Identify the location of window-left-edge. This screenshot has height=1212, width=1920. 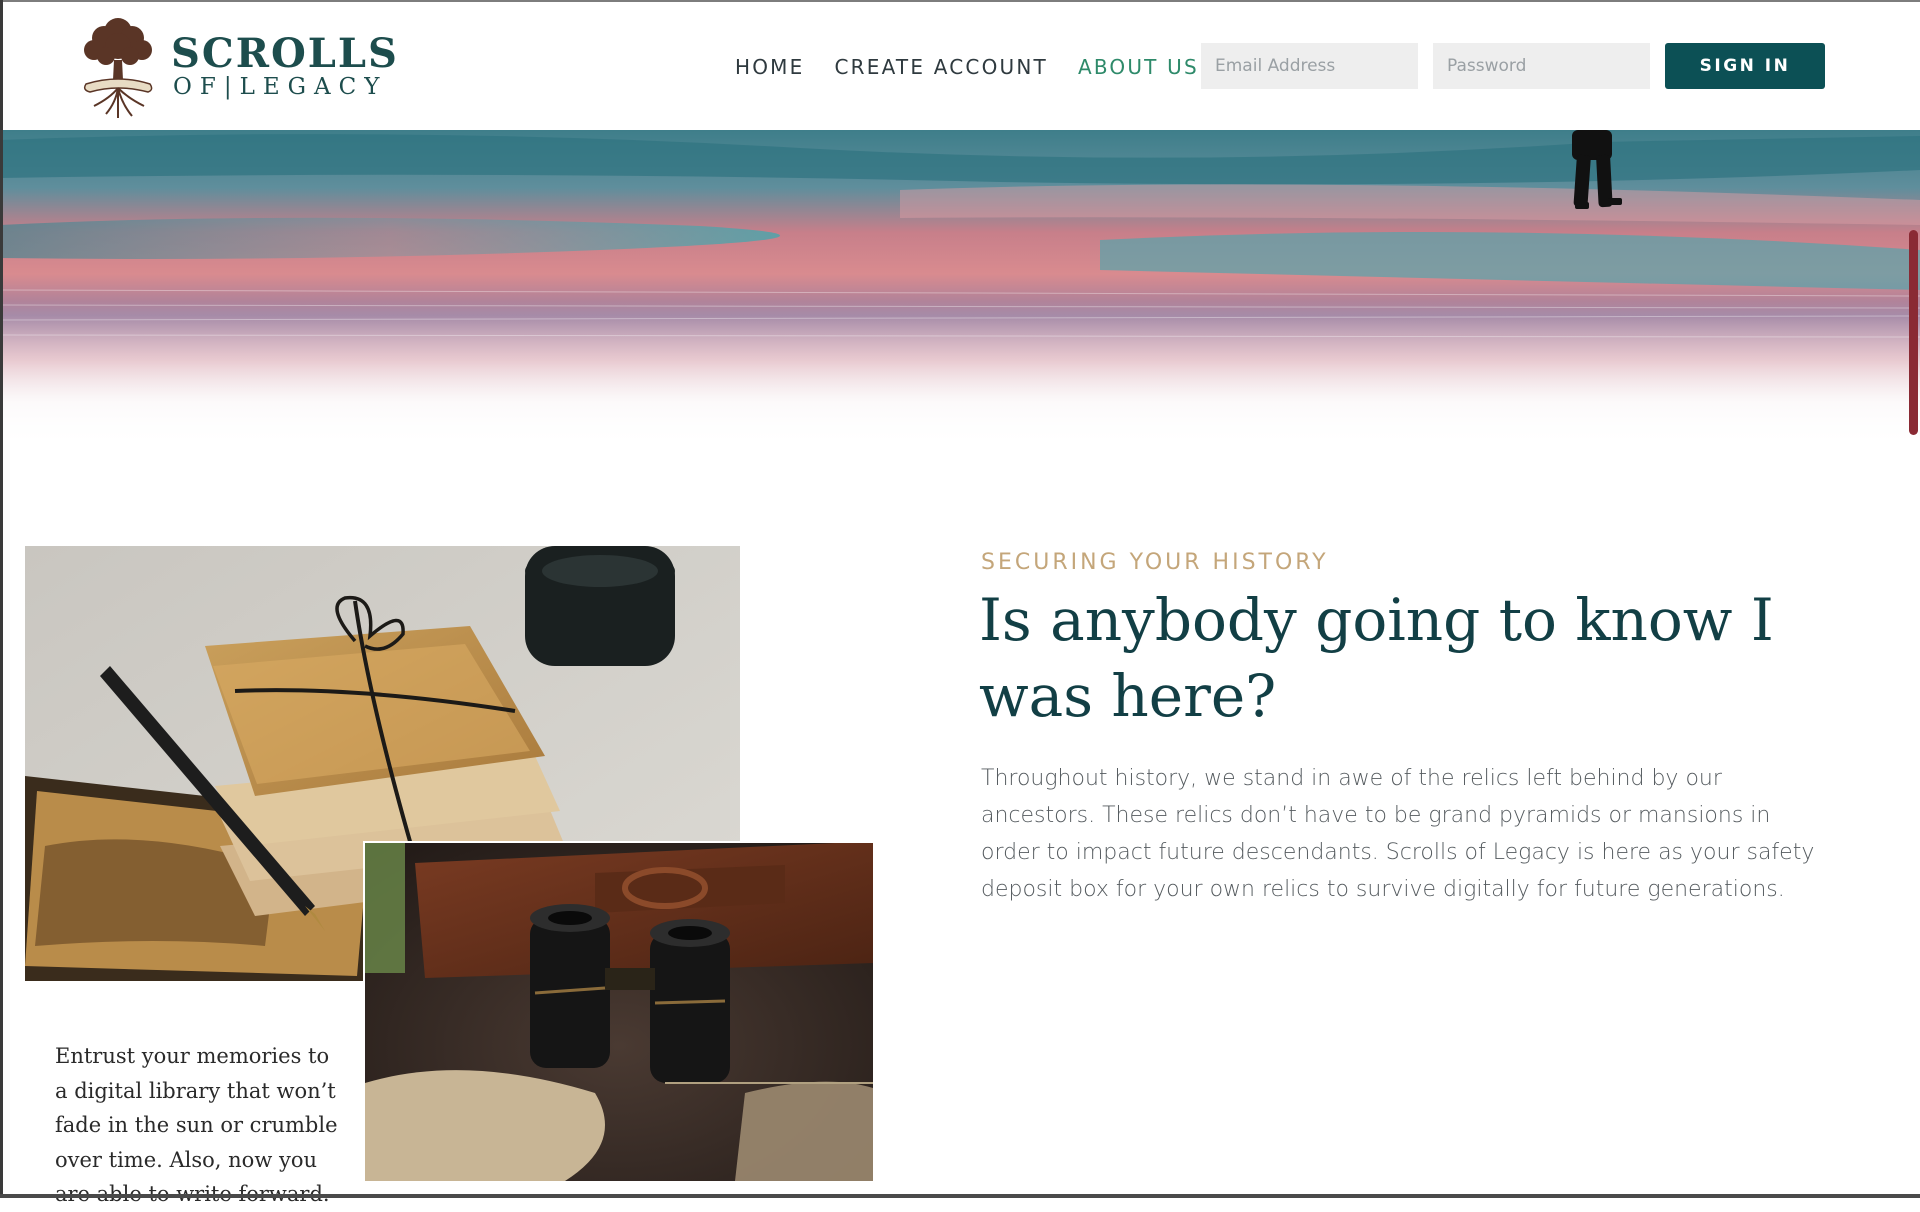
(1, 599).